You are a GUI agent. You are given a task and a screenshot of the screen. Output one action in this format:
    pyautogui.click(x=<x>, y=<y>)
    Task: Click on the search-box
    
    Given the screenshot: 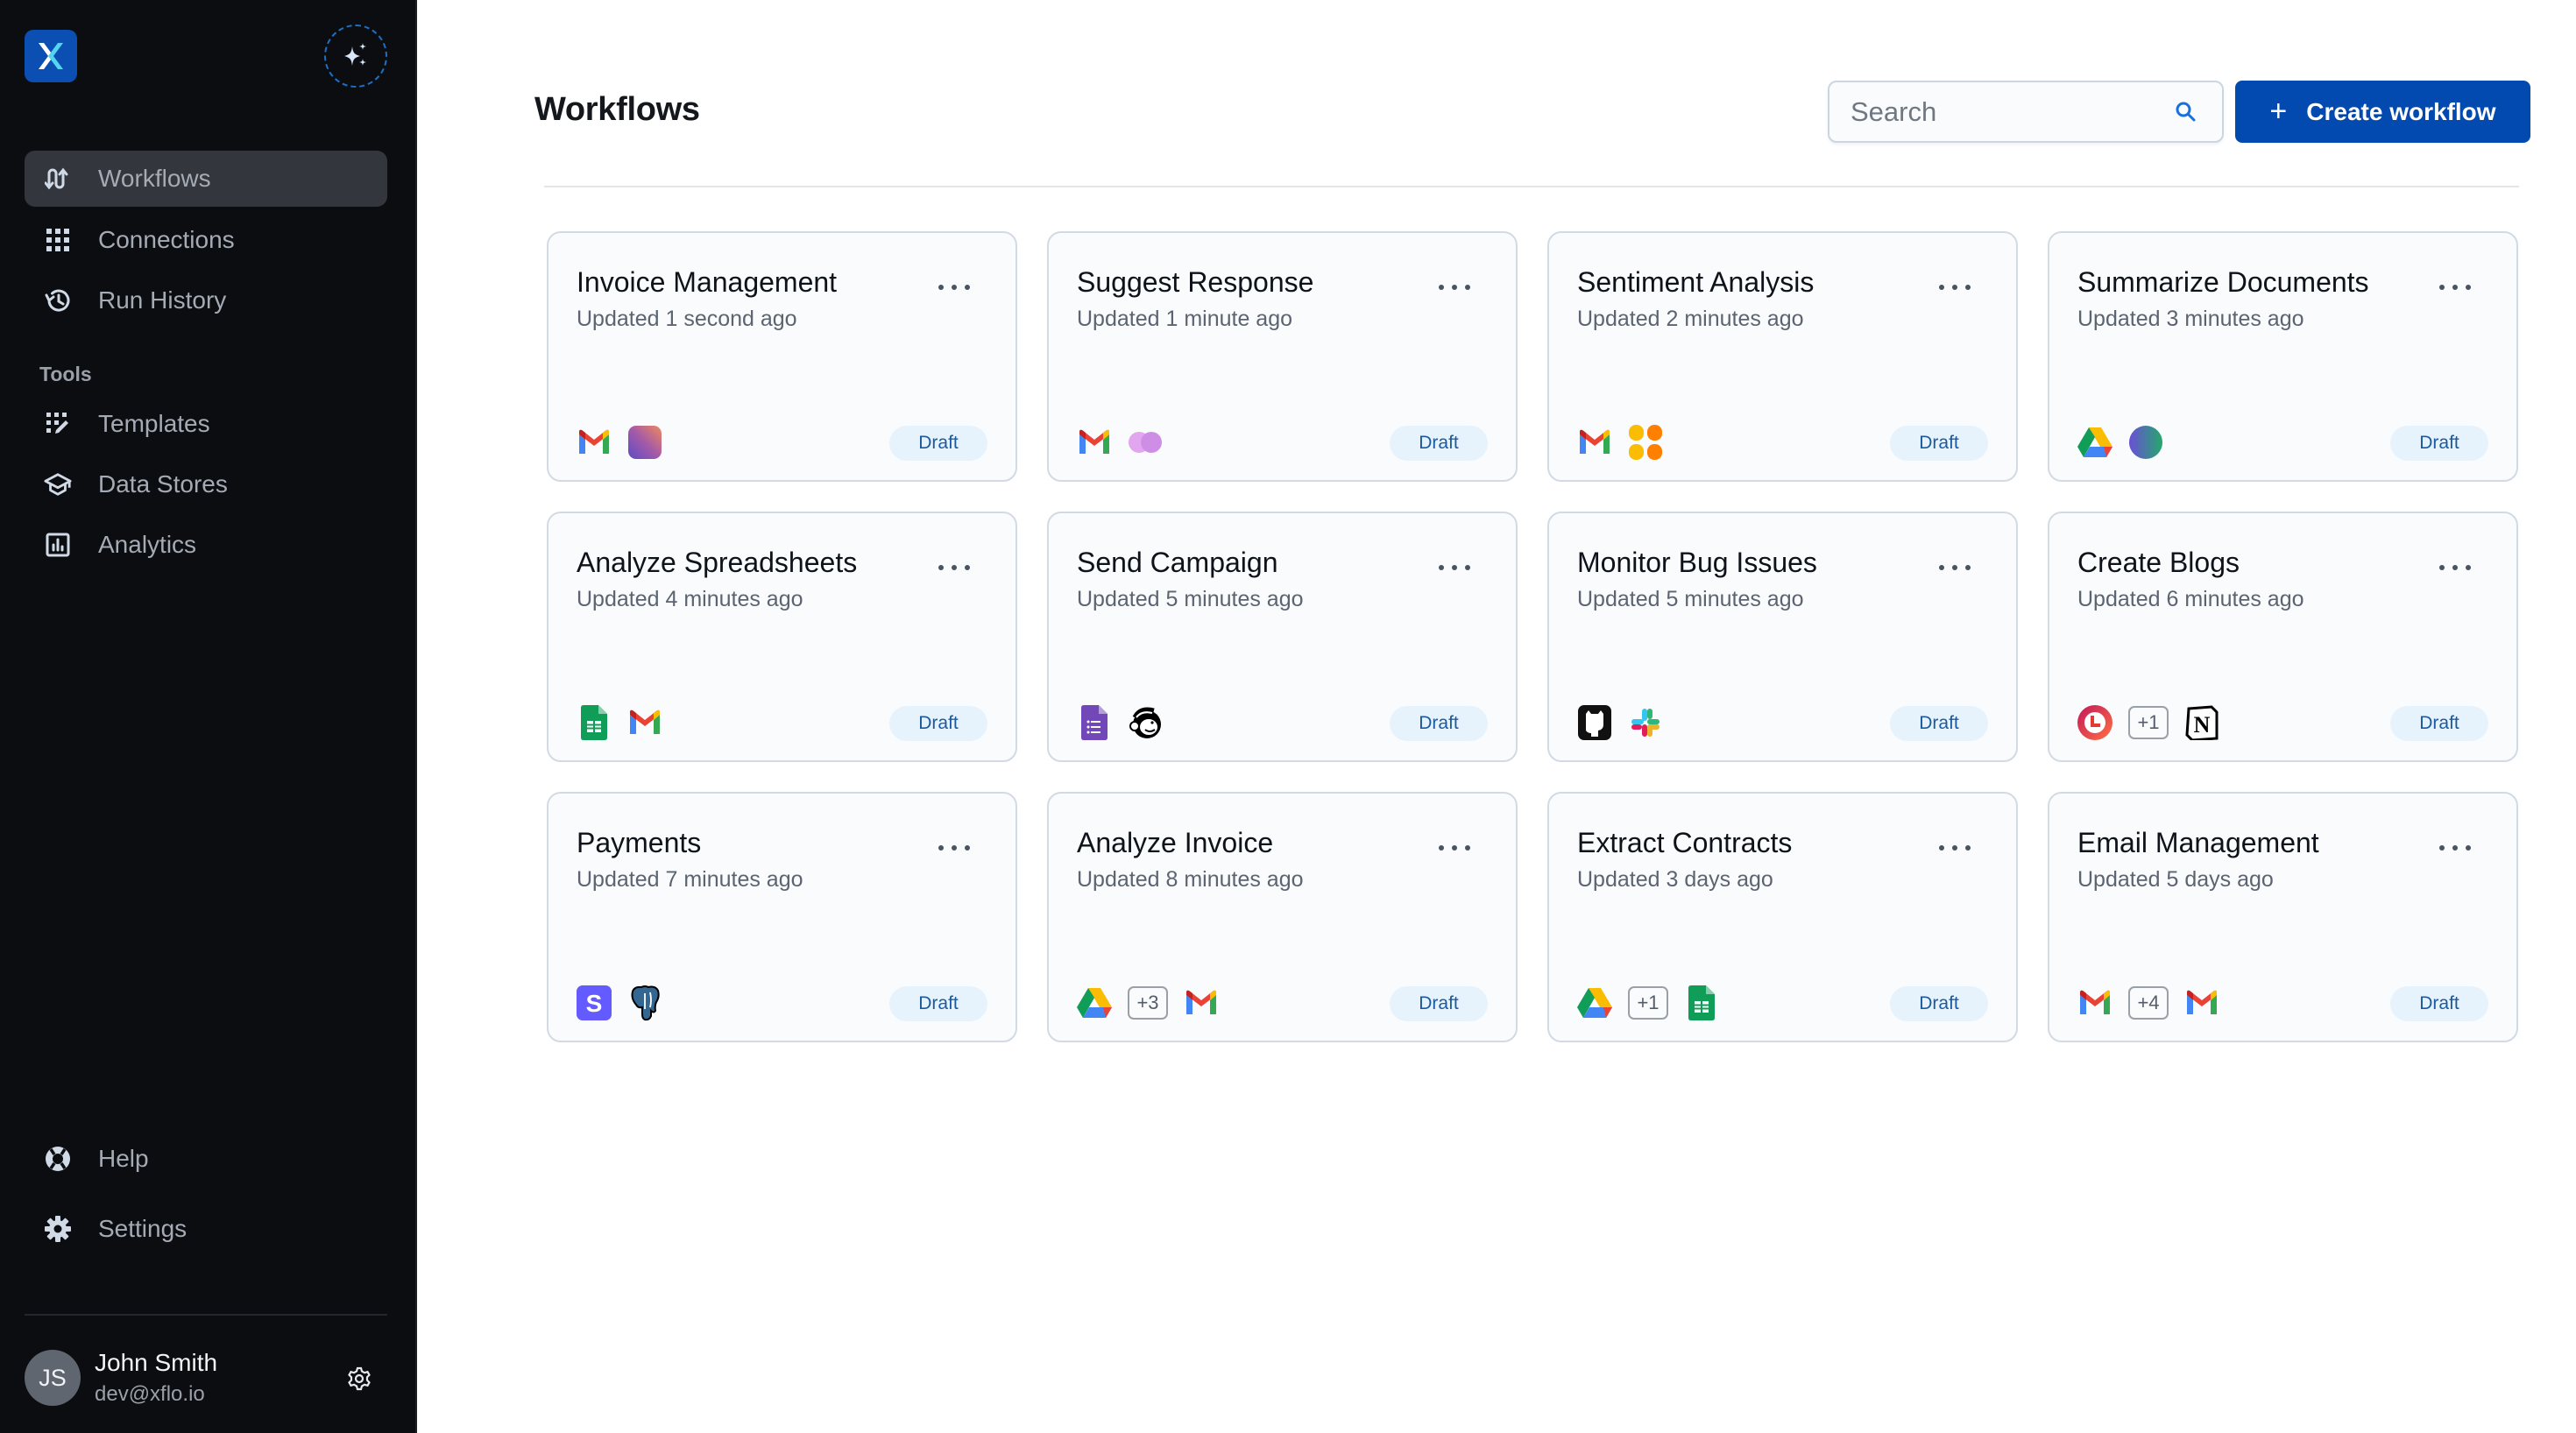 What is the action you would take?
    pyautogui.click(x=2026, y=112)
    